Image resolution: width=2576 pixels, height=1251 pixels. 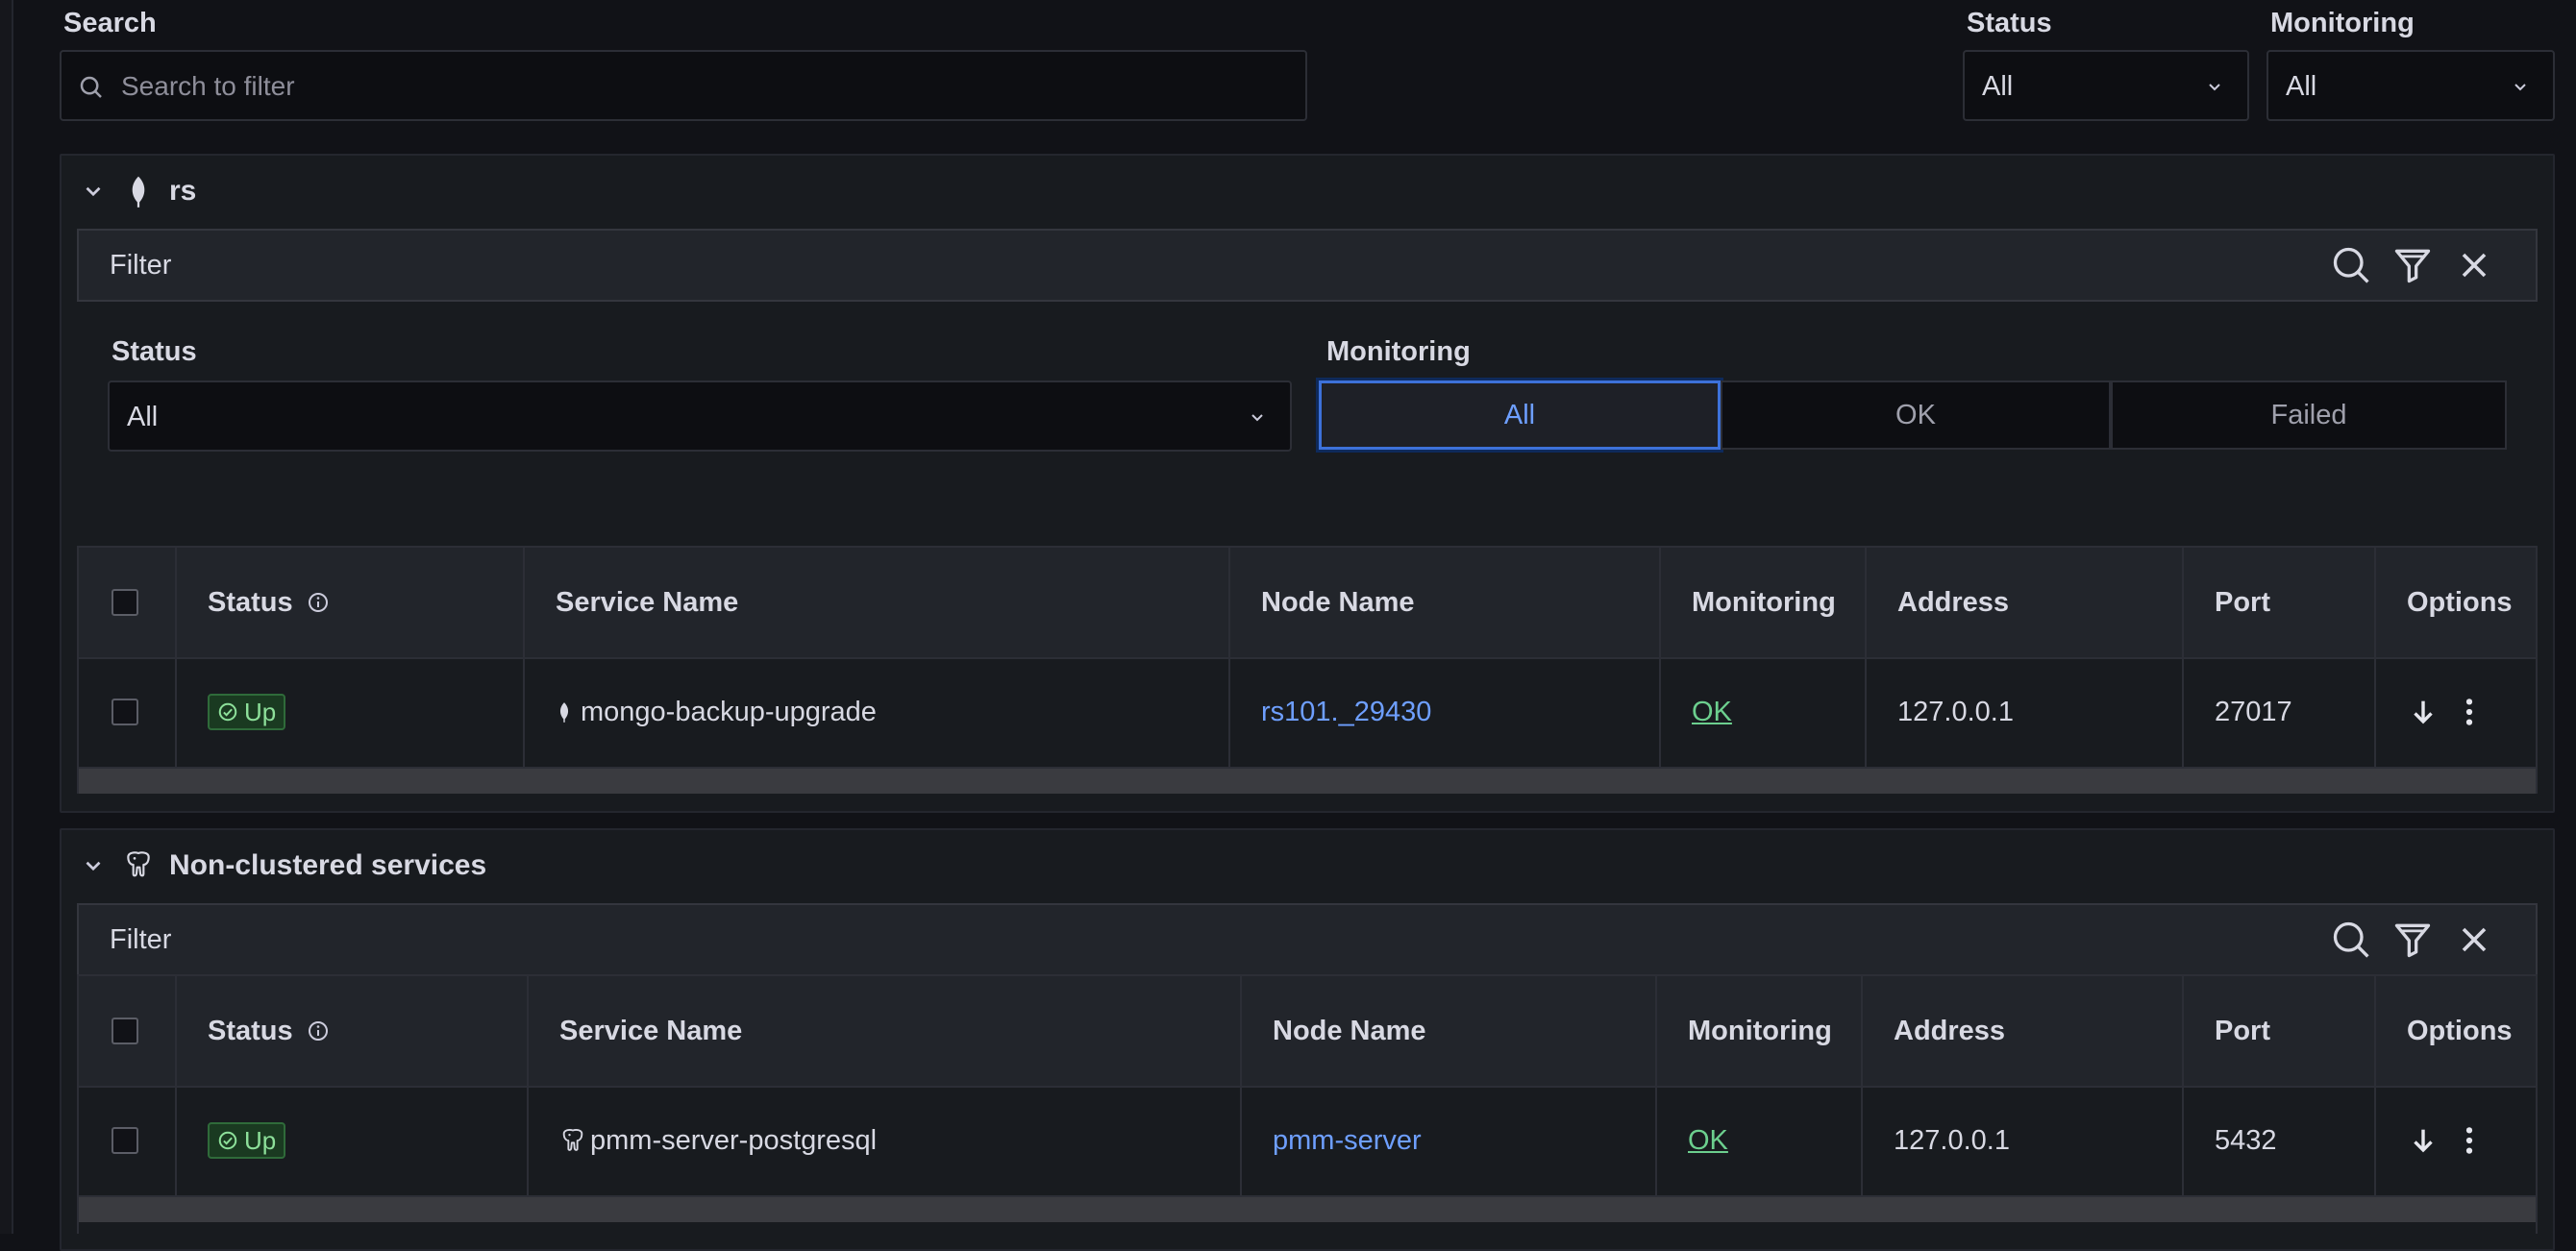 I want to click on node-name-link: rs101._29430, so click(x=1346, y=712).